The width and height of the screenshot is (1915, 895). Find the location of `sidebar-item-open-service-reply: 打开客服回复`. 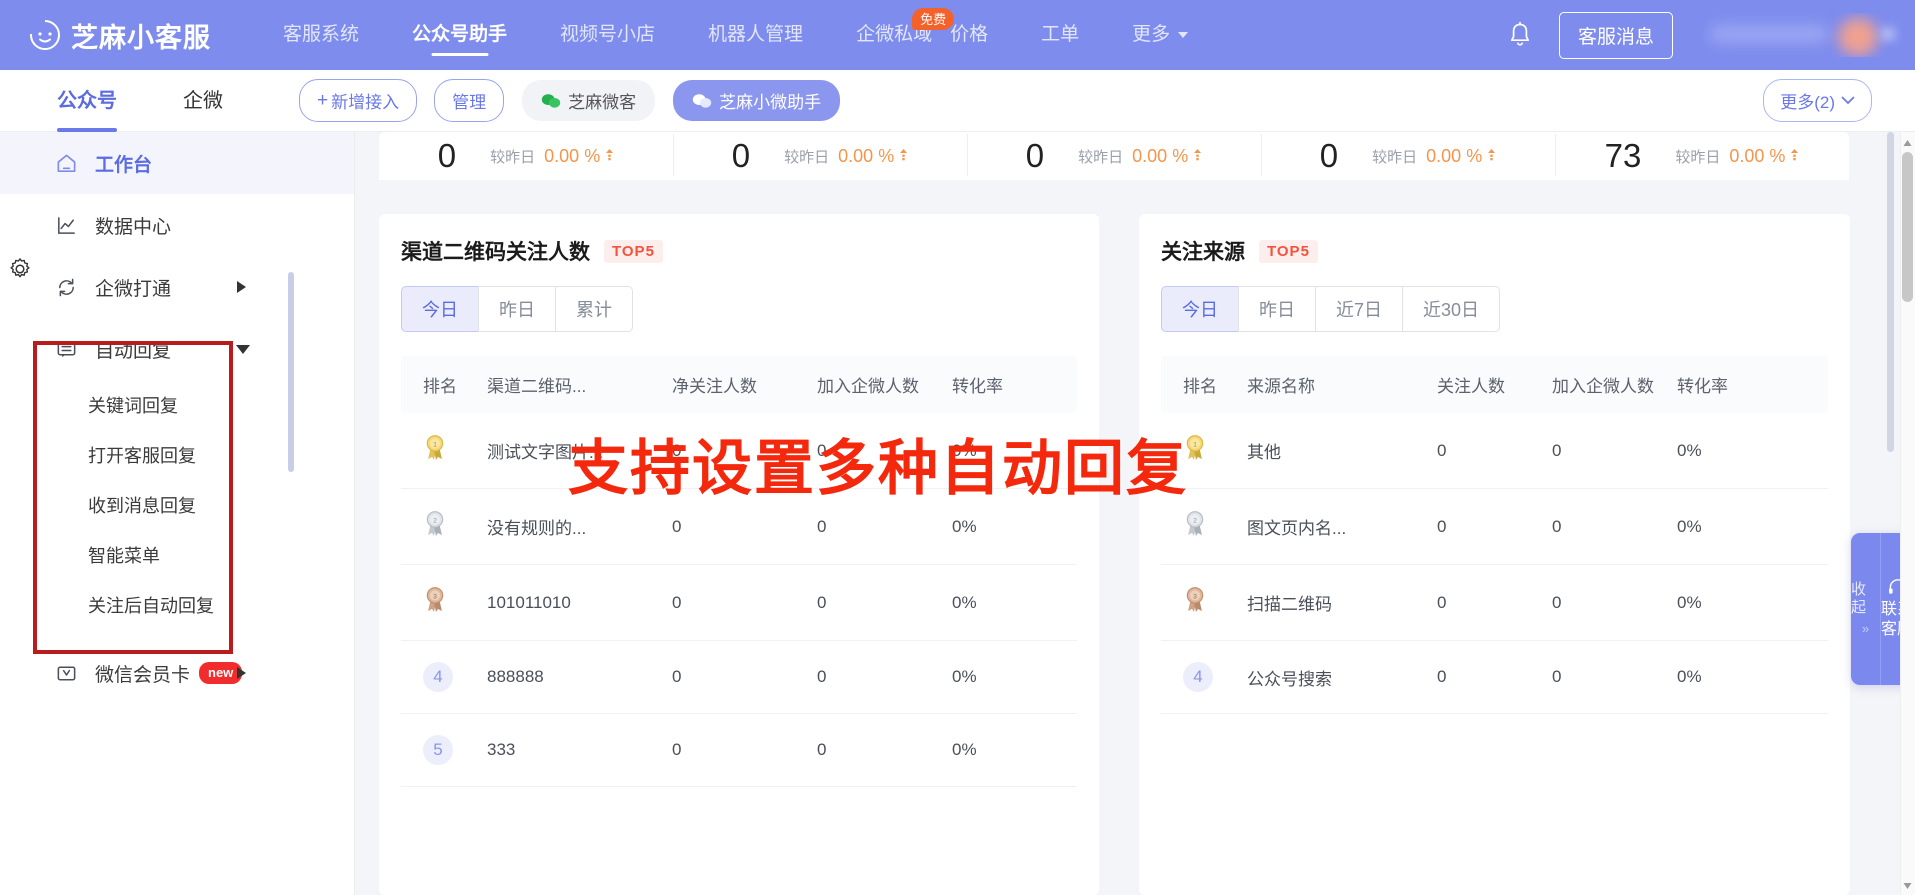

sidebar-item-open-service-reply: 打开客服回复 is located at coordinates (177, 455).